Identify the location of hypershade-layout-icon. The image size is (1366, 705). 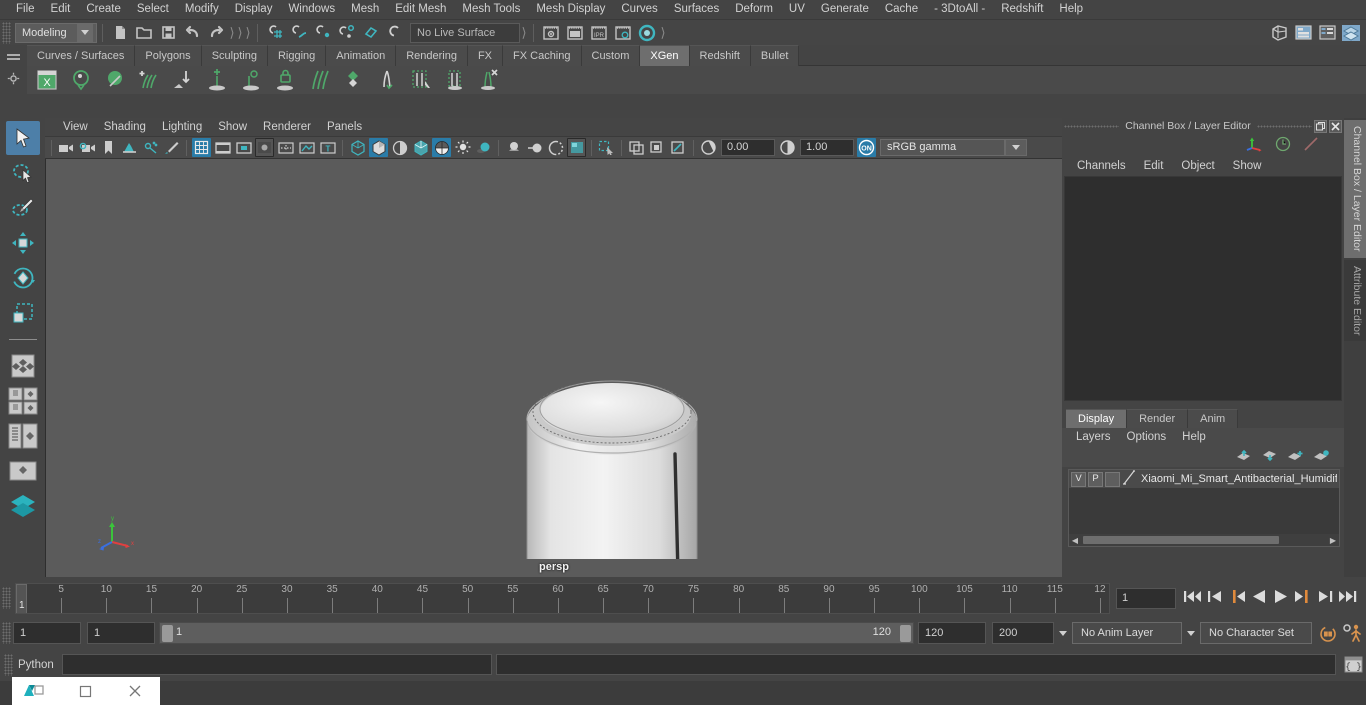
(23, 506).